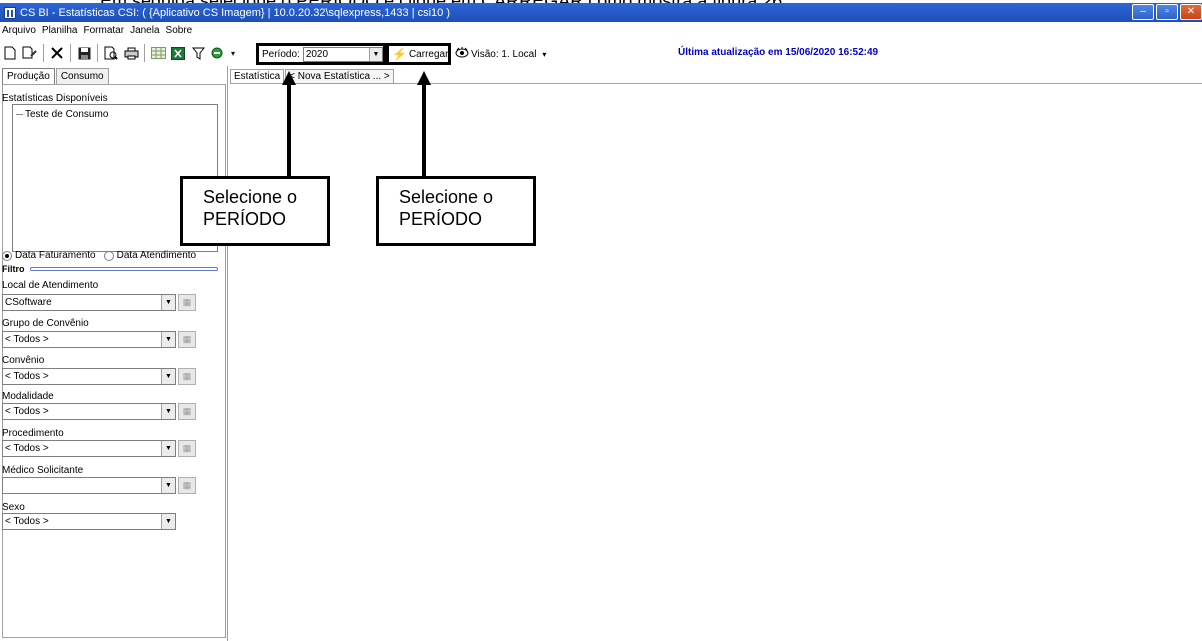 This screenshot has width=1202, height=641. What do you see at coordinates (43, 470) in the screenshot?
I see `medico-solicitante-label: Médico Solicitante` at bounding box center [43, 470].